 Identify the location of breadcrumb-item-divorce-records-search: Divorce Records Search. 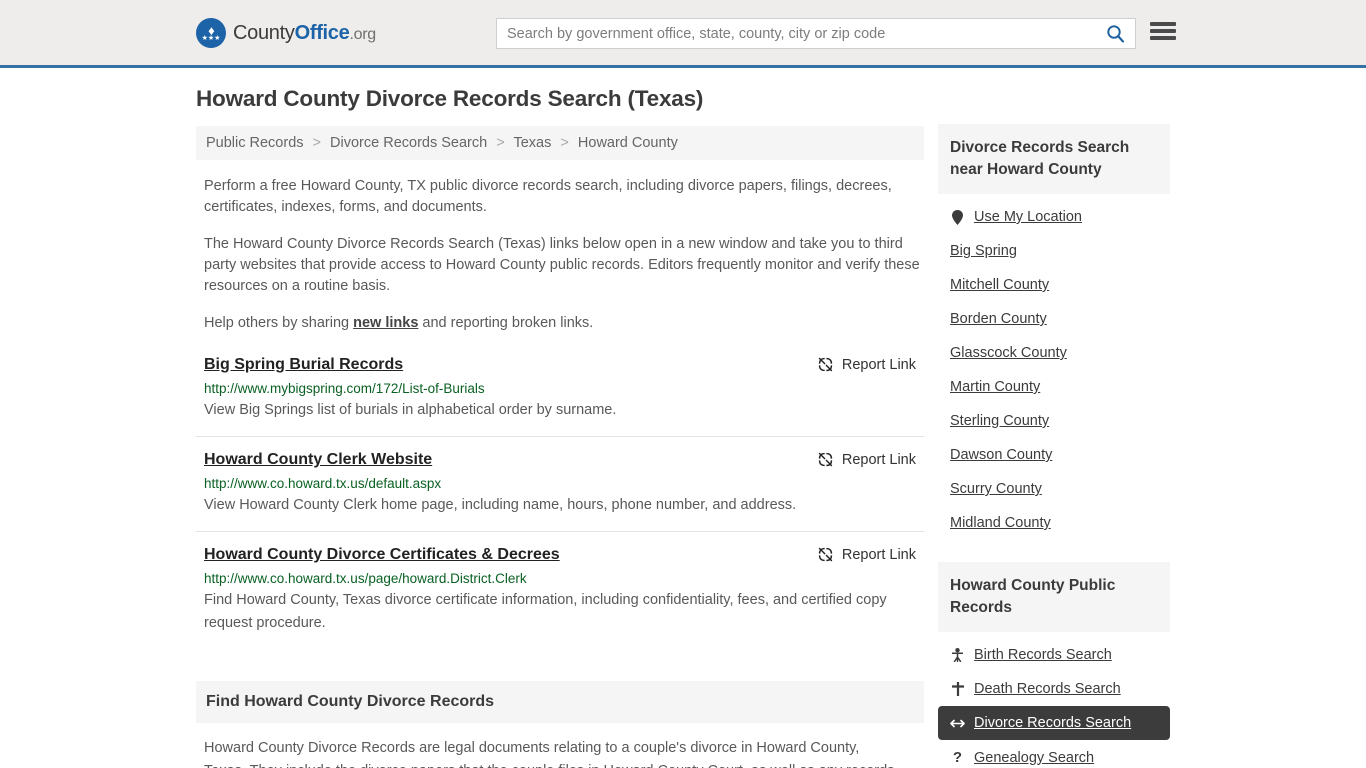
(408, 143).